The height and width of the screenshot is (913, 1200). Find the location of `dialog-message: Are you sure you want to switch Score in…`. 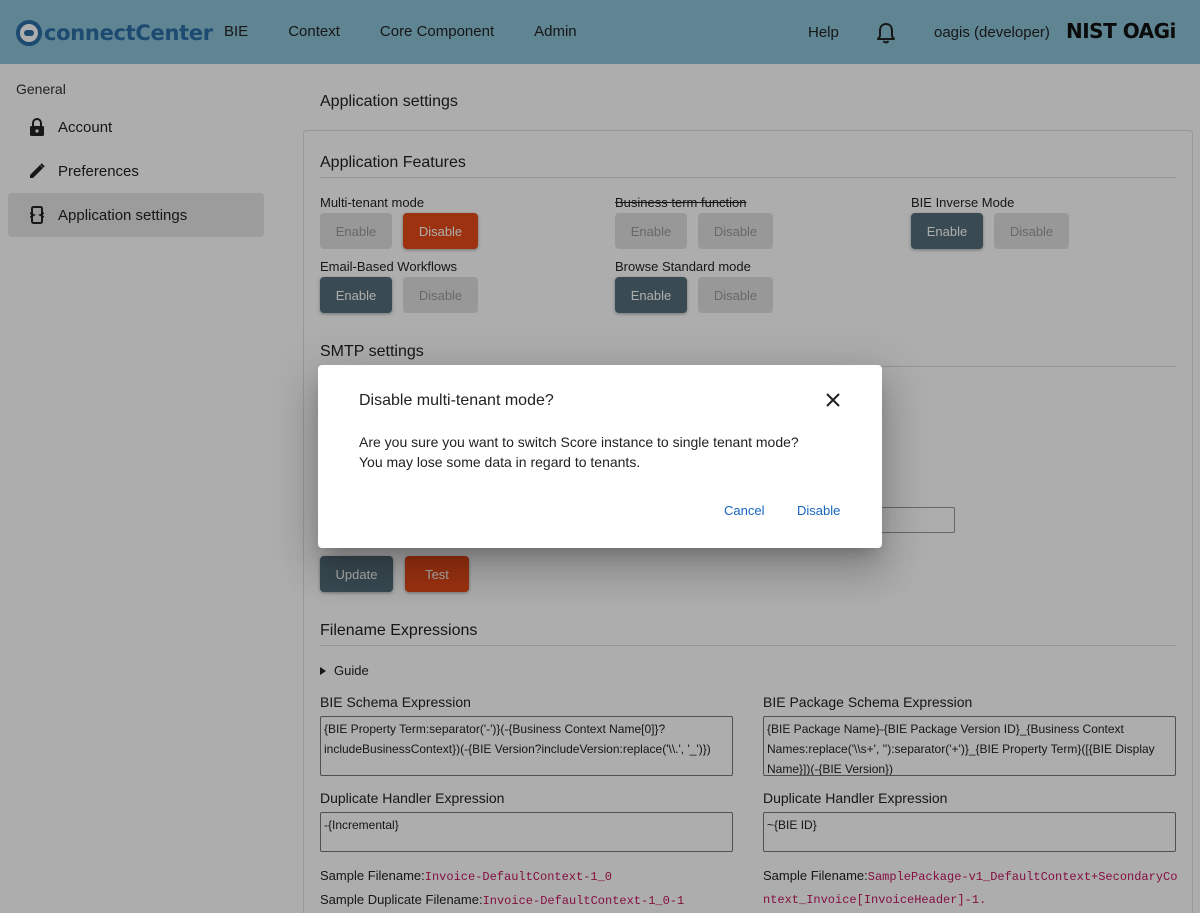

dialog-message: Are you sure you want to switch Score in… is located at coordinates (609, 452).